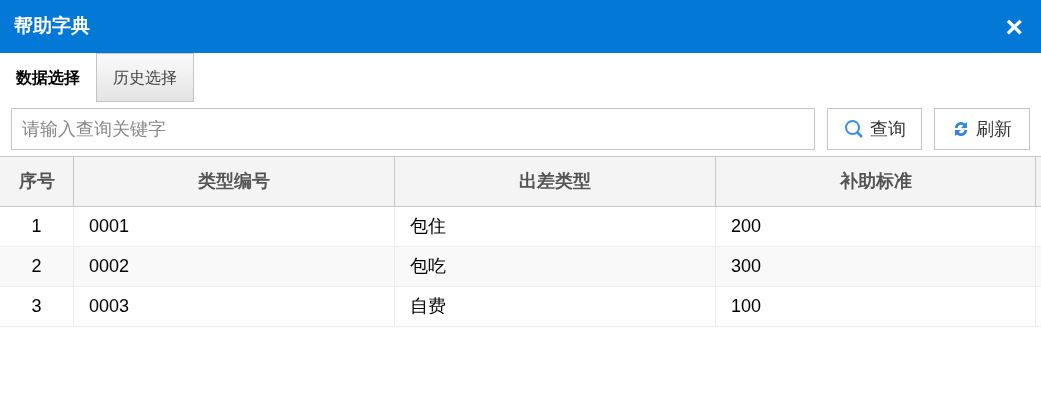 This screenshot has width=1041, height=409. I want to click on table-cell: 0001, so click(234, 226).